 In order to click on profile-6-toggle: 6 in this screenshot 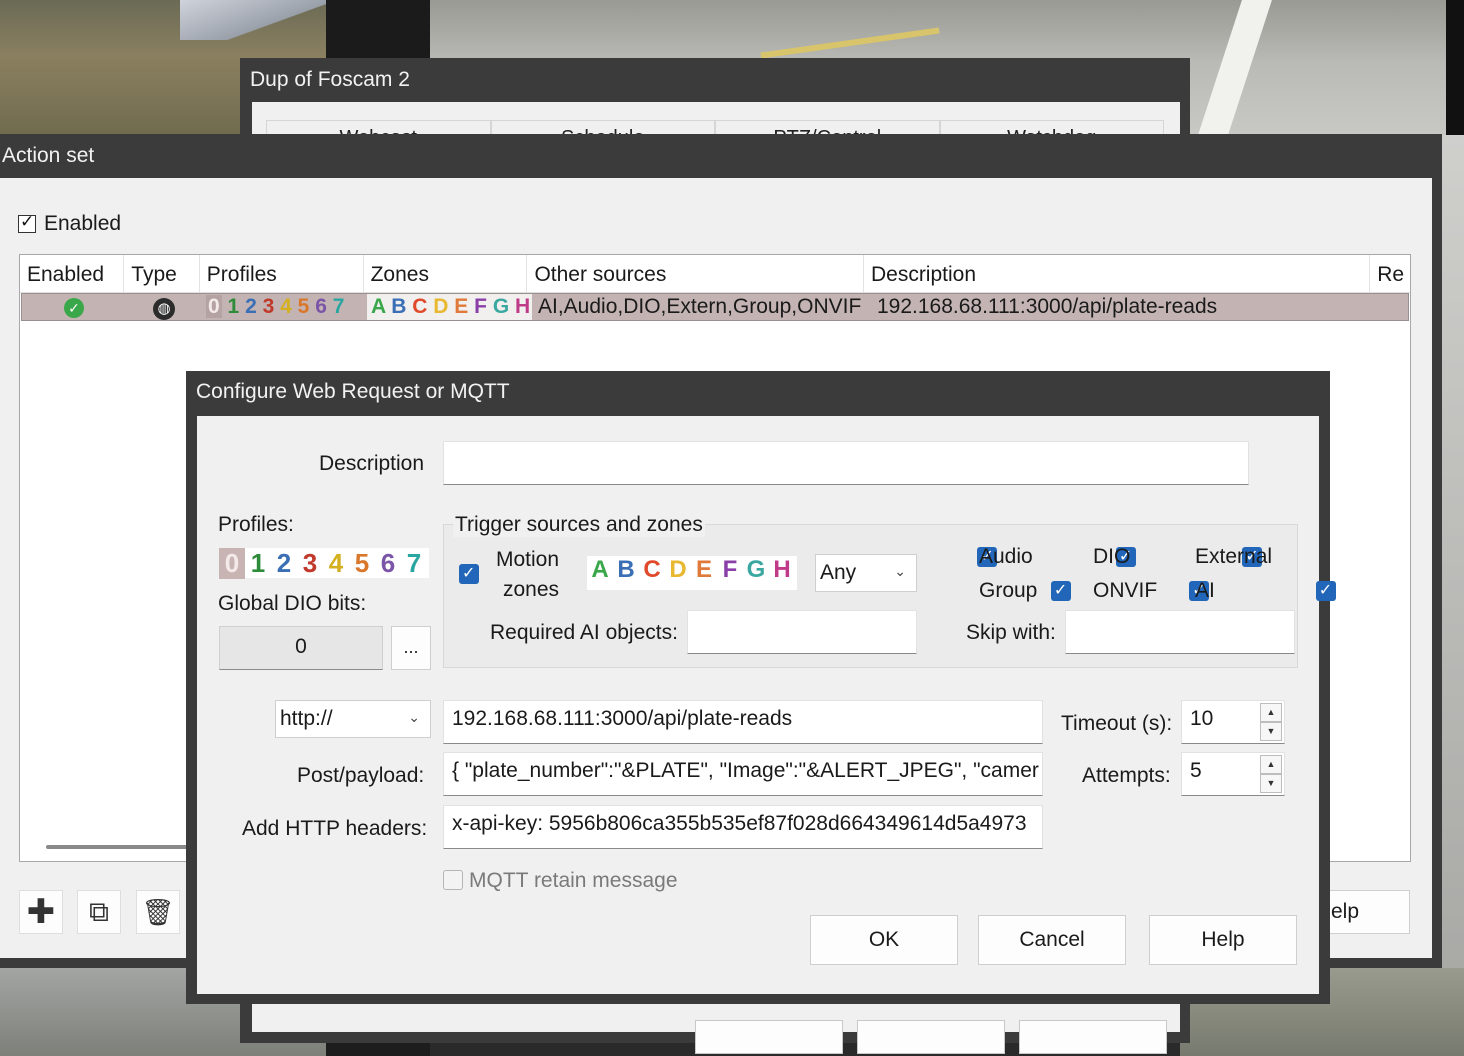, I will do `click(388, 563)`.